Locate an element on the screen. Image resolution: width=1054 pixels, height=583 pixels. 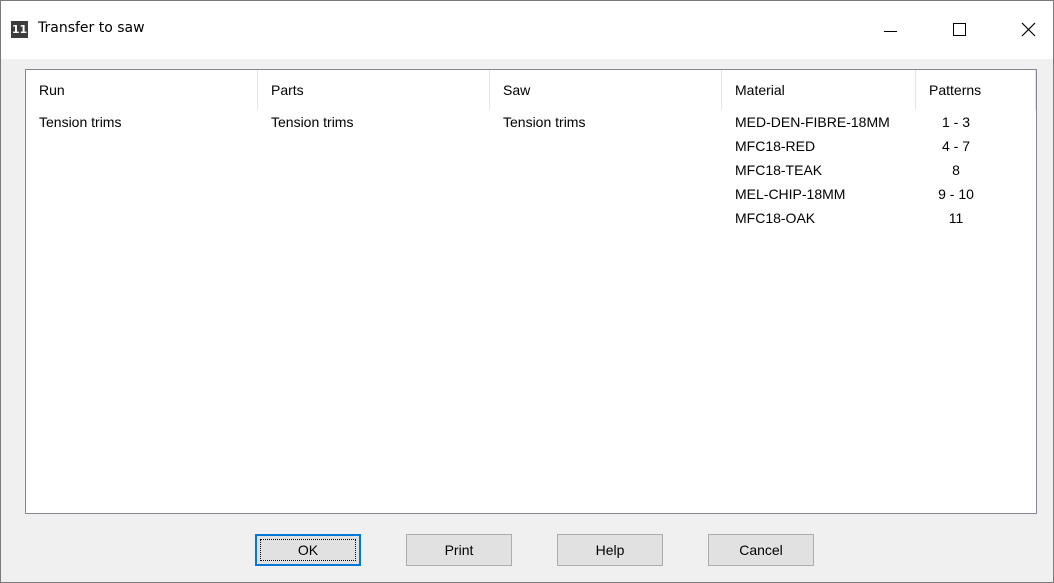
cell-patterns: 4 - 7 is located at coordinates (955, 146).